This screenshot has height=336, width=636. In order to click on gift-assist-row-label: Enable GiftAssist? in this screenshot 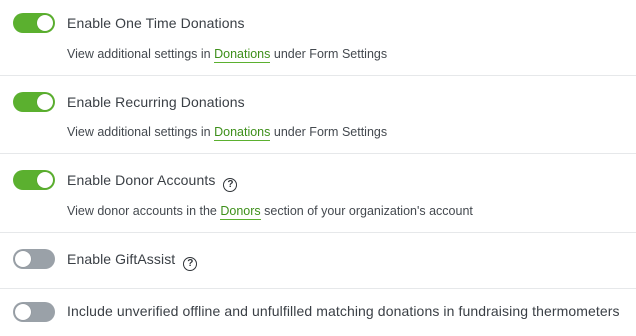, I will do `click(132, 261)`.